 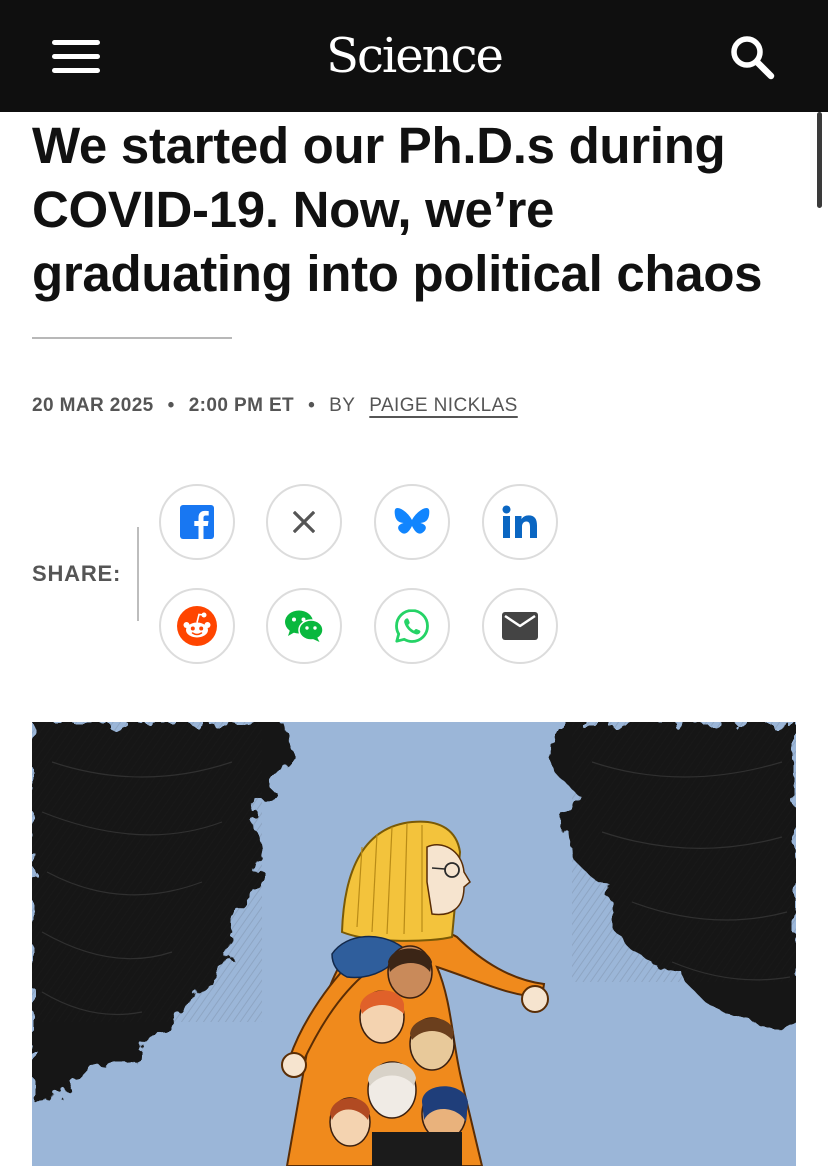 What do you see at coordinates (77, 573) in the screenshot?
I see `share-label: SHARE:` at bounding box center [77, 573].